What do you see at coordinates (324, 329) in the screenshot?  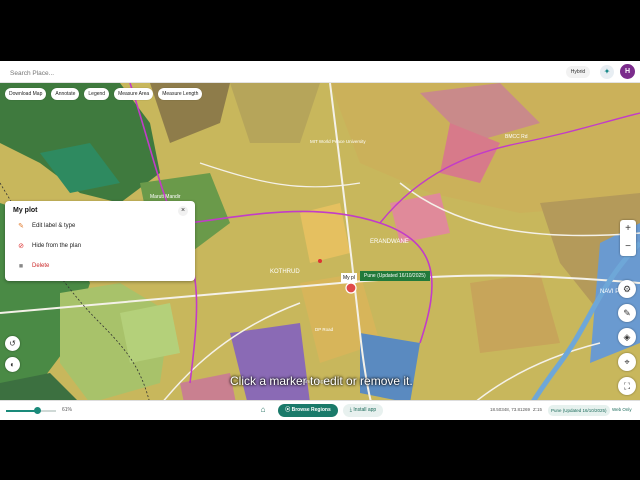 I see `map-label: DP Road` at bounding box center [324, 329].